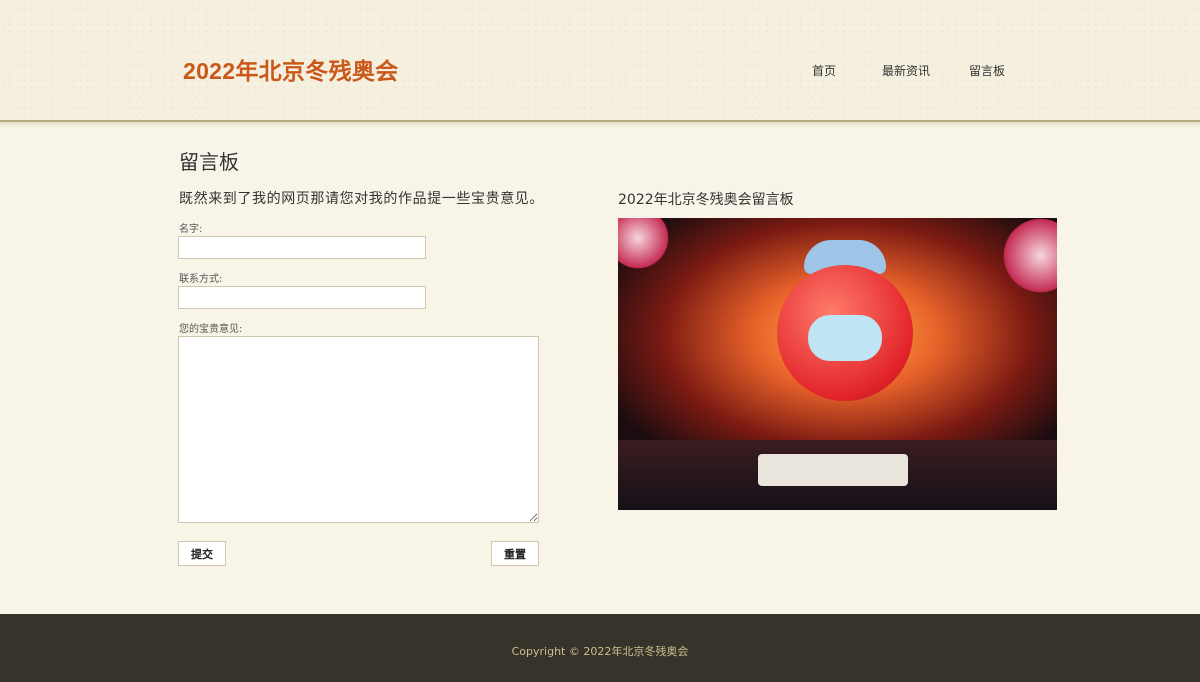 The image size is (1200, 682). Describe the element at coordinates (987, 70) in the screenshot. I see `nav-item-guestbook: 留言板` at that location.